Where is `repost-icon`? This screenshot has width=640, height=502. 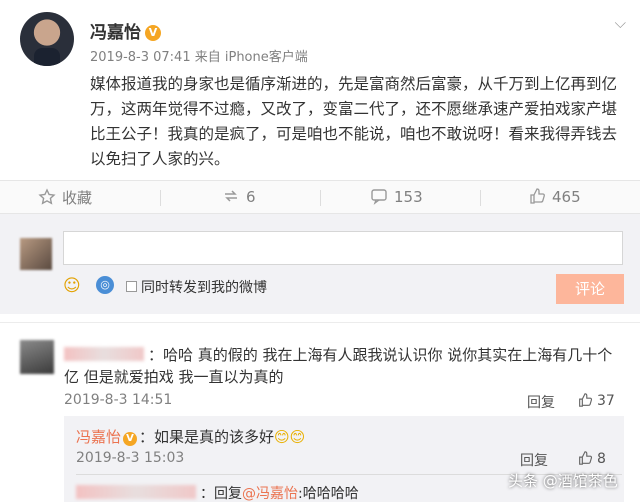 repost-icon is located at coordinates (231, 196).